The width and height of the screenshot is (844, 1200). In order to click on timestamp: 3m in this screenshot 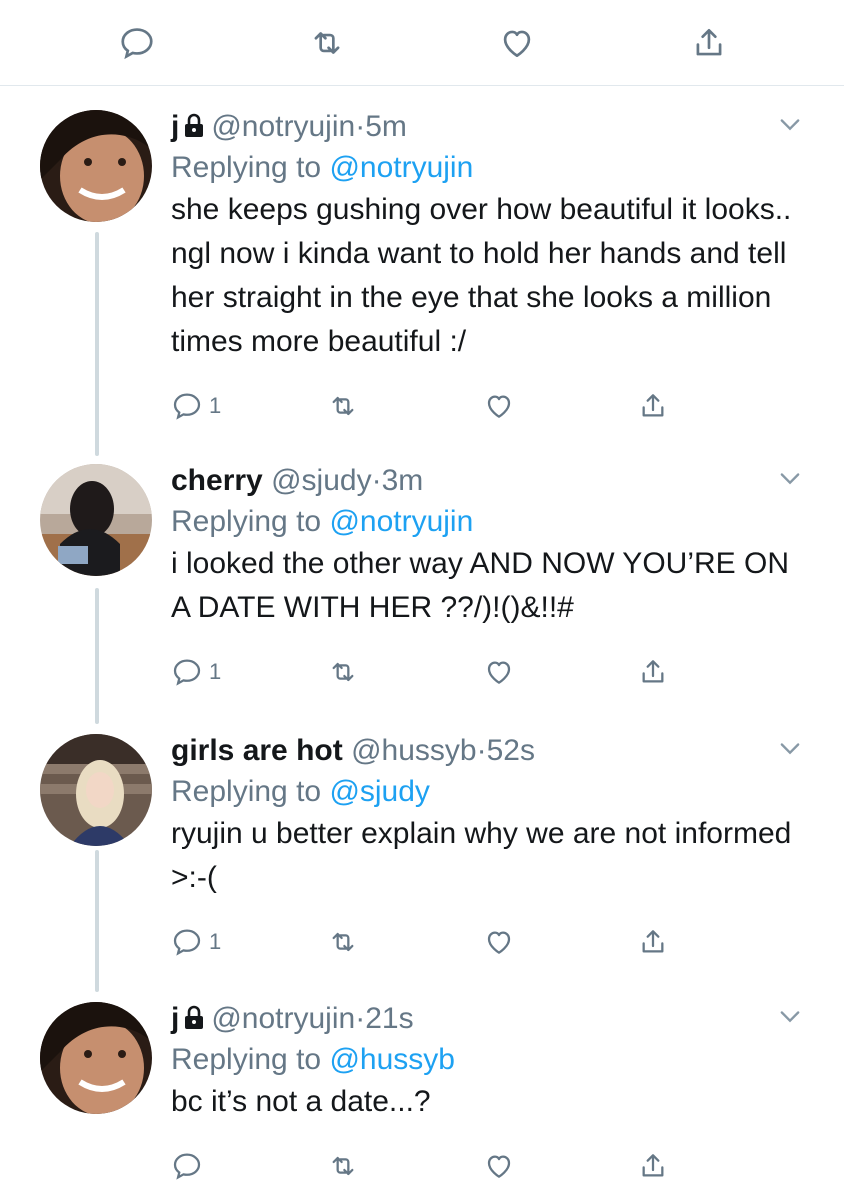, I will do `click(403, 480)`.